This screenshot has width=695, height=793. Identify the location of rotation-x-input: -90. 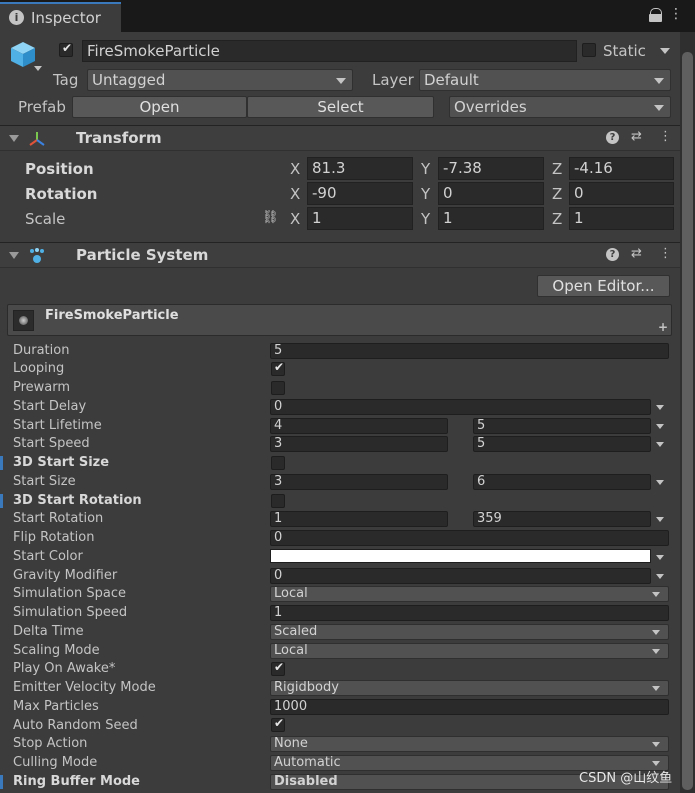
(360, 193).